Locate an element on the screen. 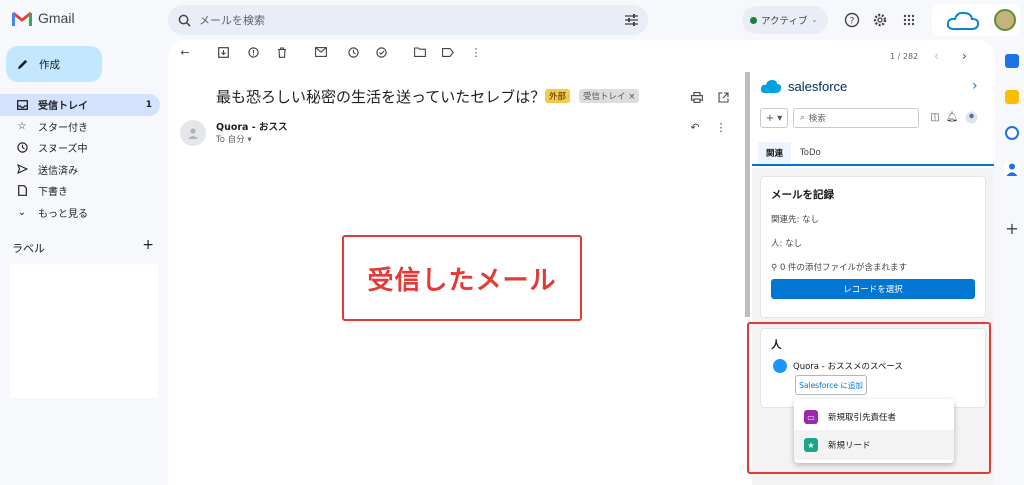 The height and width of the screenshot is (485, 1024). report-spam-icon is located at coordinates (253, 52).